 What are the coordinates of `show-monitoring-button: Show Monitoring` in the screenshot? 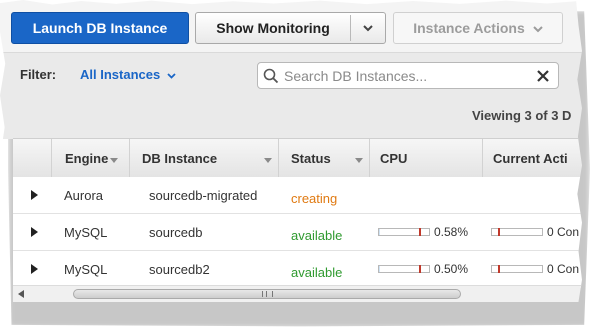 It's located at (290, 28).